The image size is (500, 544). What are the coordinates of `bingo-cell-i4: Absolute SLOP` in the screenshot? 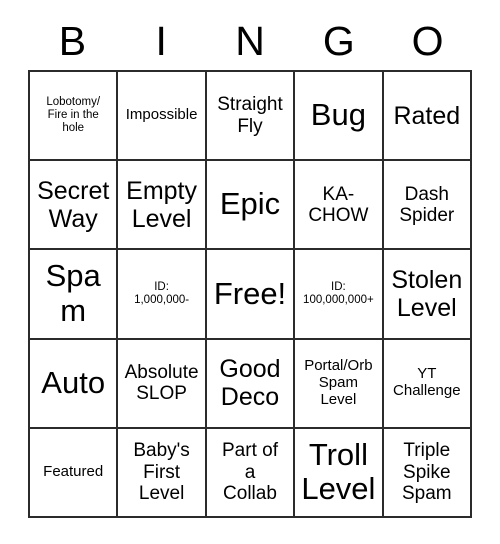 It's located at (162, 384).